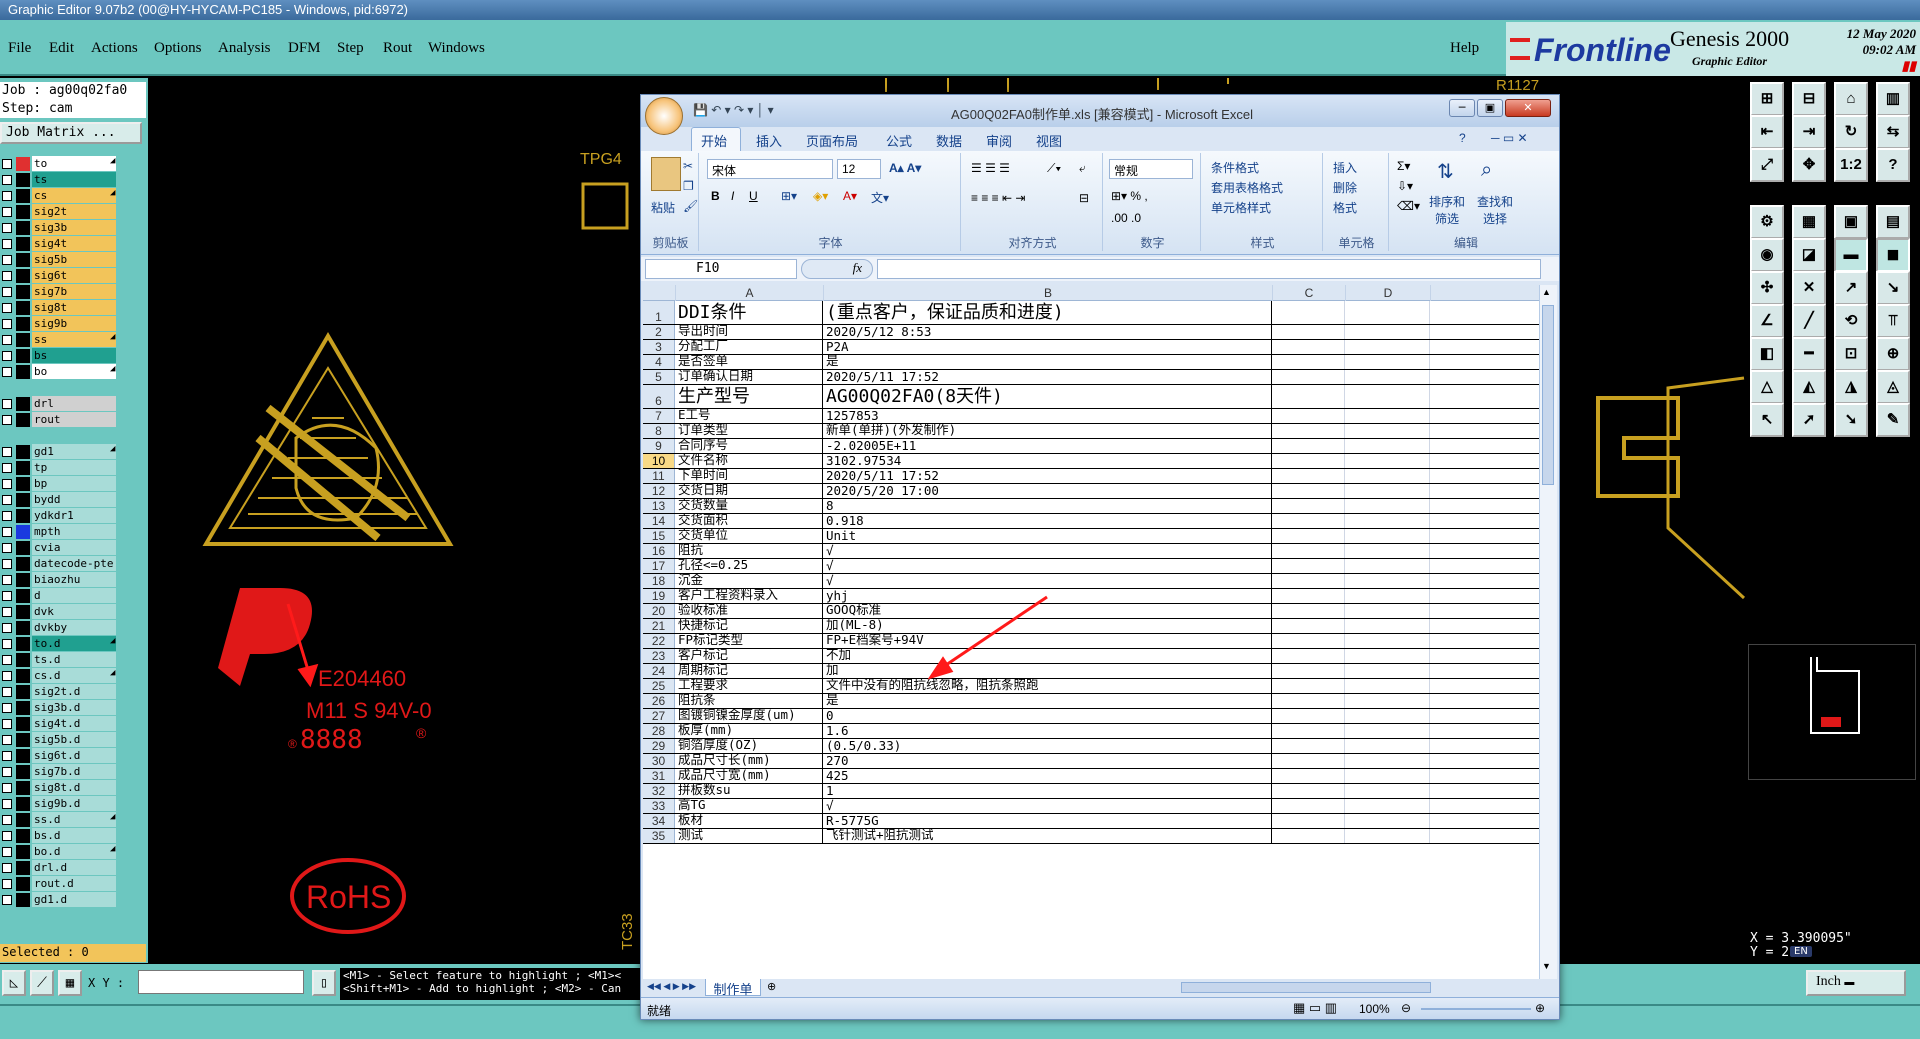  Describe the element at coordinates (397, 48) in the screenshot. I see `menu-rout: Rout` at that location.